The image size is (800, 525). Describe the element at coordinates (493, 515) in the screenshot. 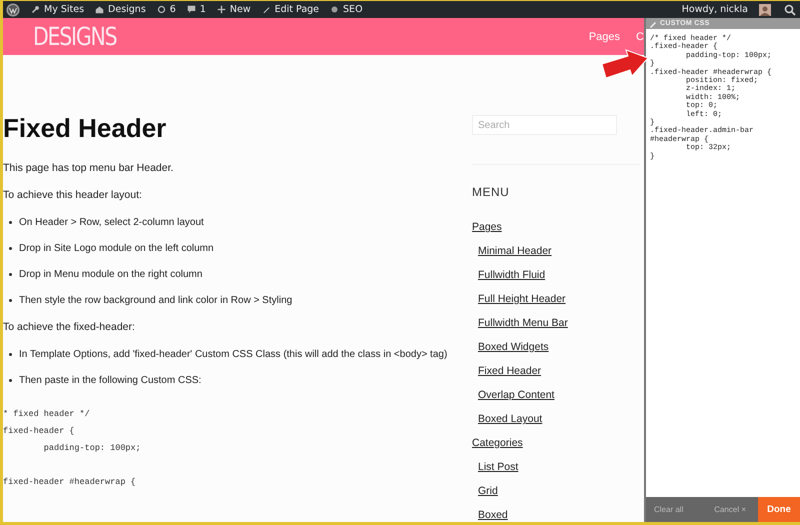

I see `menu-link: Boxed` at that location.